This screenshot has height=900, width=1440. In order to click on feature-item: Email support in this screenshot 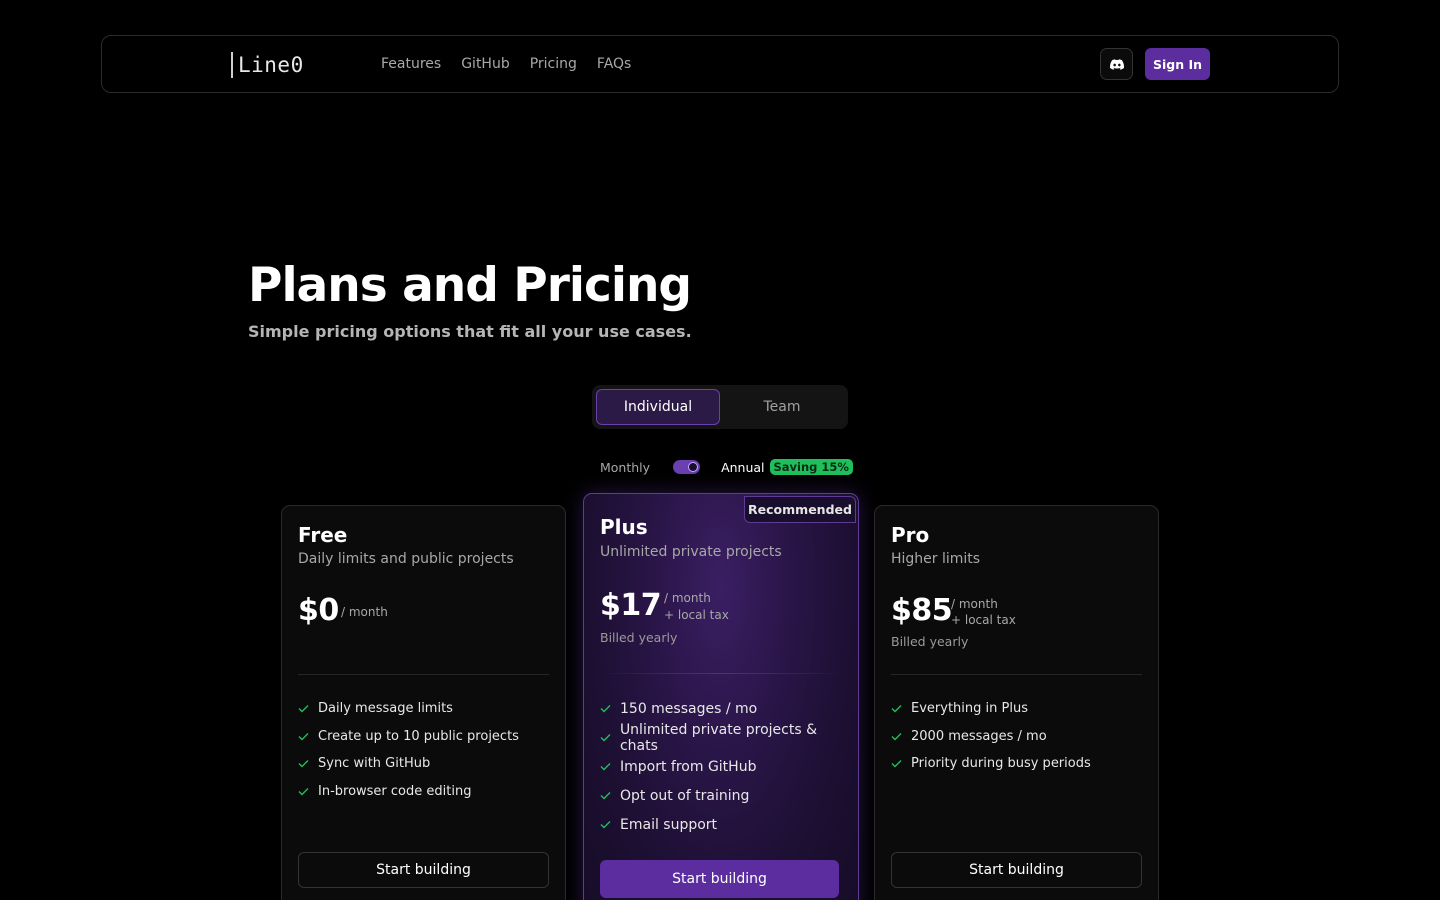, I will do `click(729, 824)`.